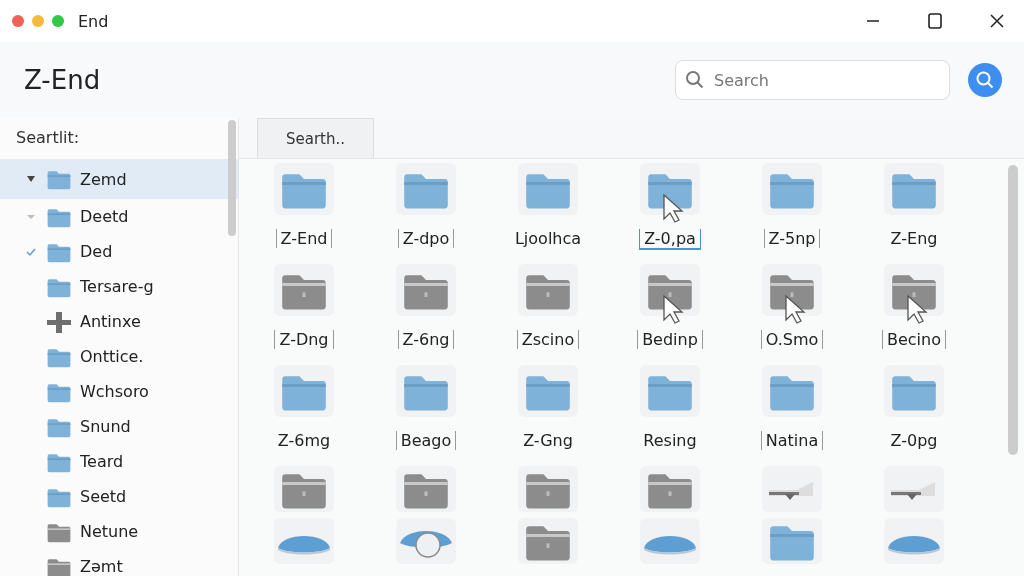  What do you see at coordinates (670, 239) in the screenshot?
I see `file-name: Z-0,pa` at bounding box center [670, 239].